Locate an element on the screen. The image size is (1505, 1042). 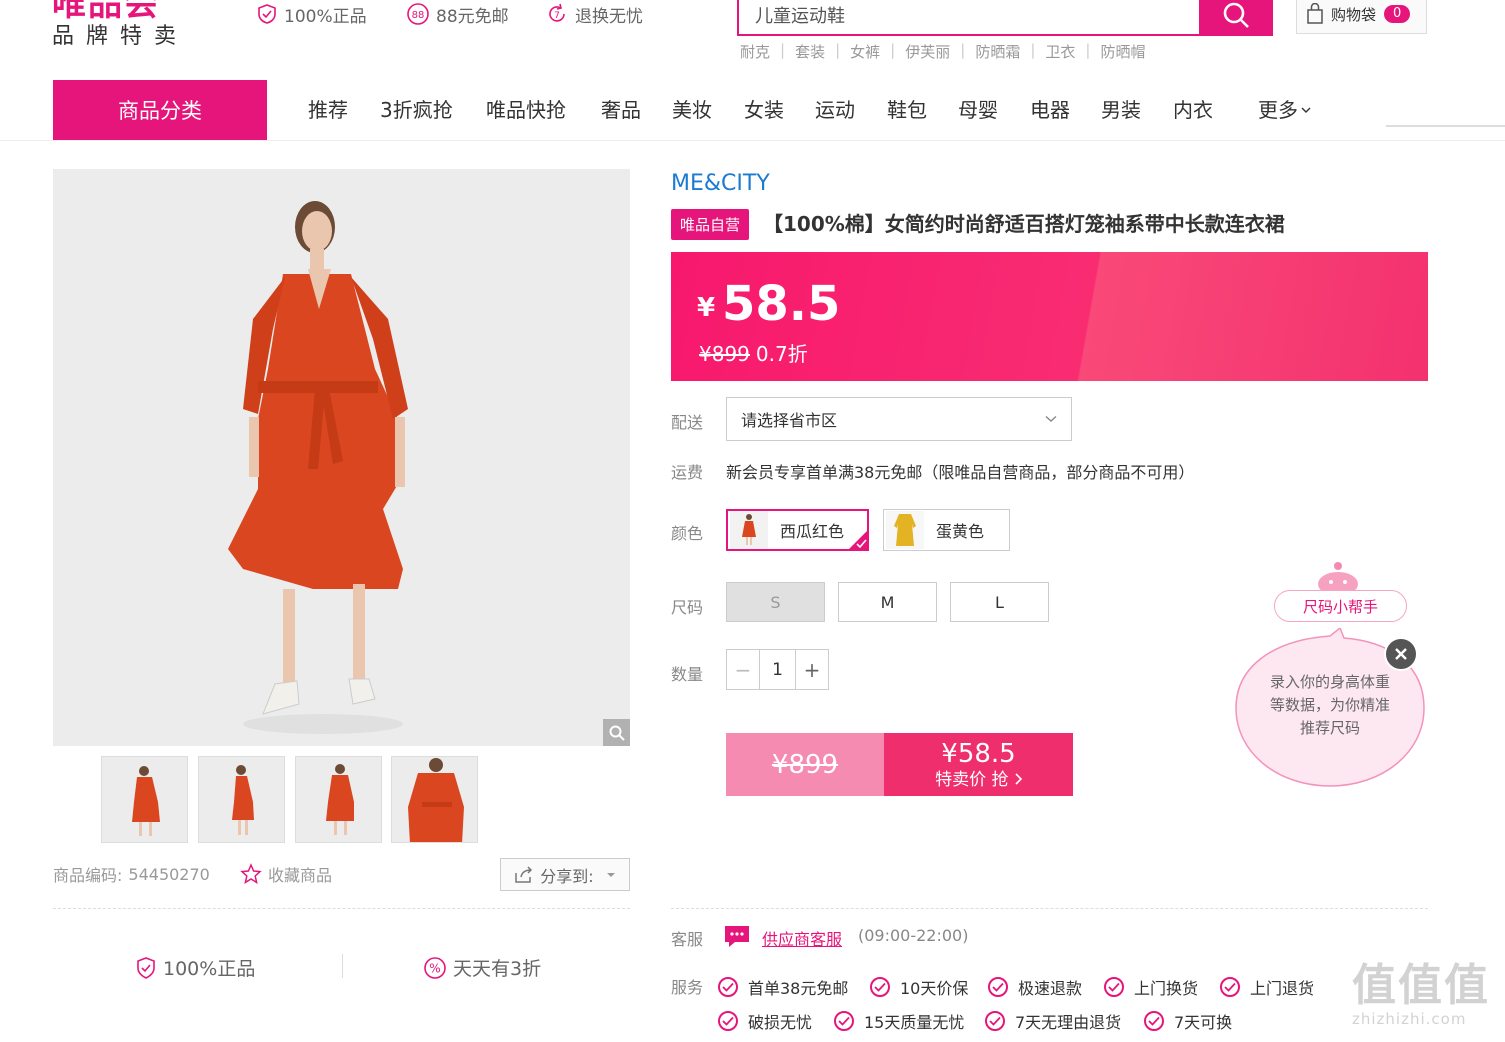
color-option-label: 西瓜红色 is located at coordinates (812, 531).